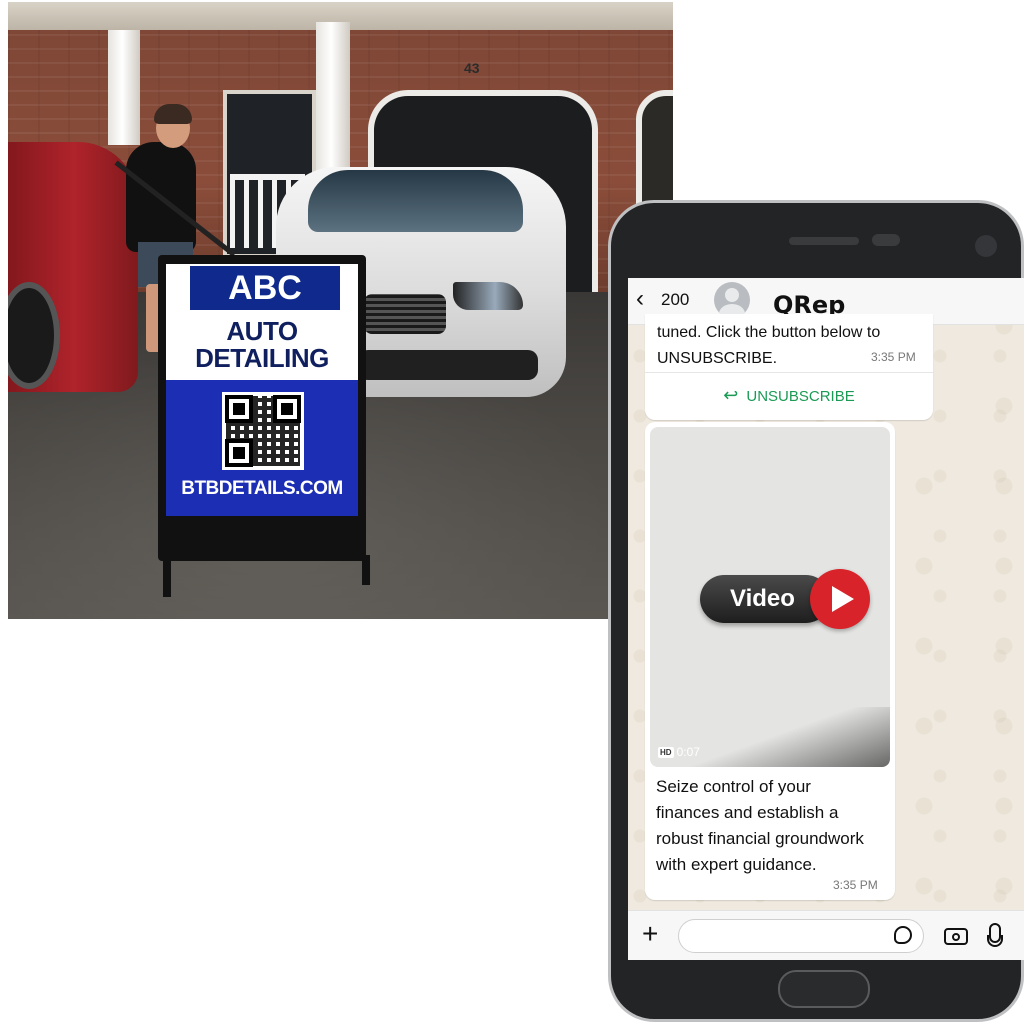  I want to click on duration-text: 0:07, so click(688, 752).